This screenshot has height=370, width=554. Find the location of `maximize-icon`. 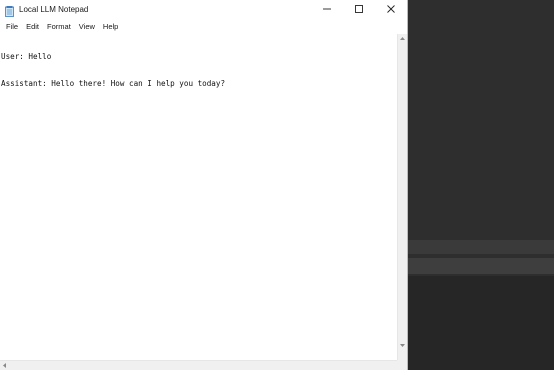

maximize-icon is located at coordinates (359, 10).